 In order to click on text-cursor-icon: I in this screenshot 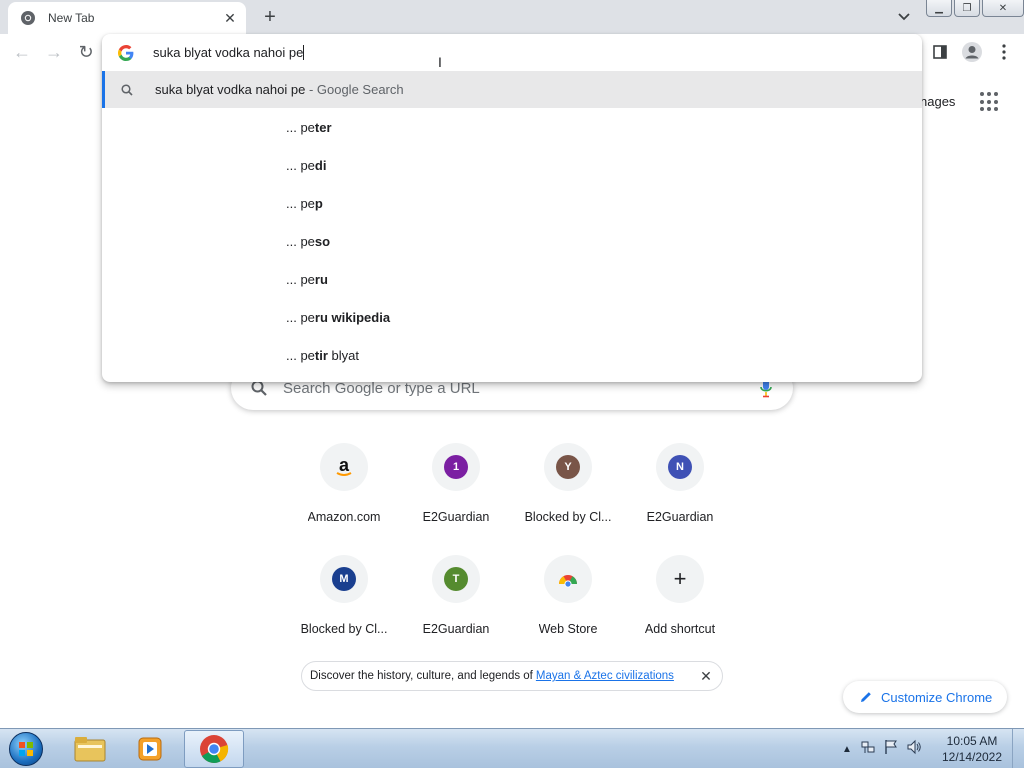, I will do `click(440, 62)`.